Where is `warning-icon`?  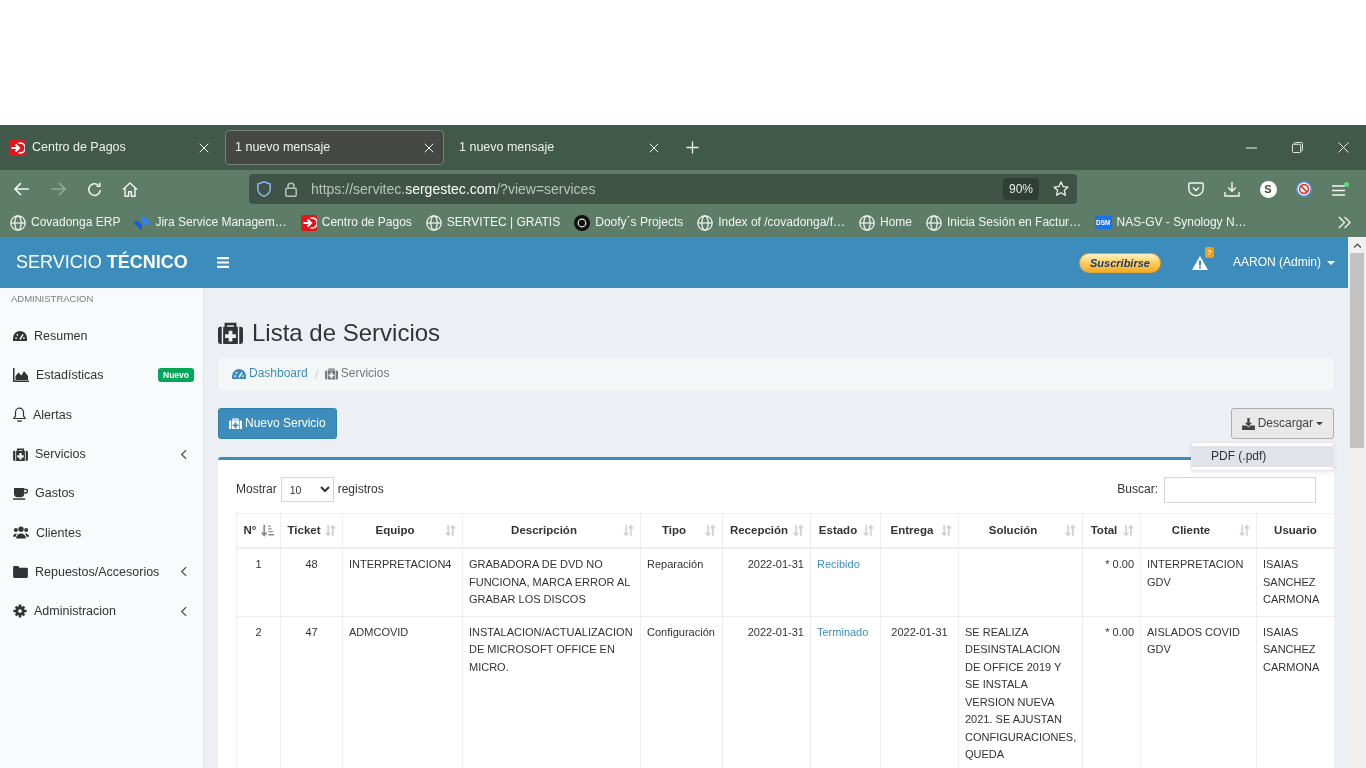
warning-icon is located at coordinates (1200, 262).